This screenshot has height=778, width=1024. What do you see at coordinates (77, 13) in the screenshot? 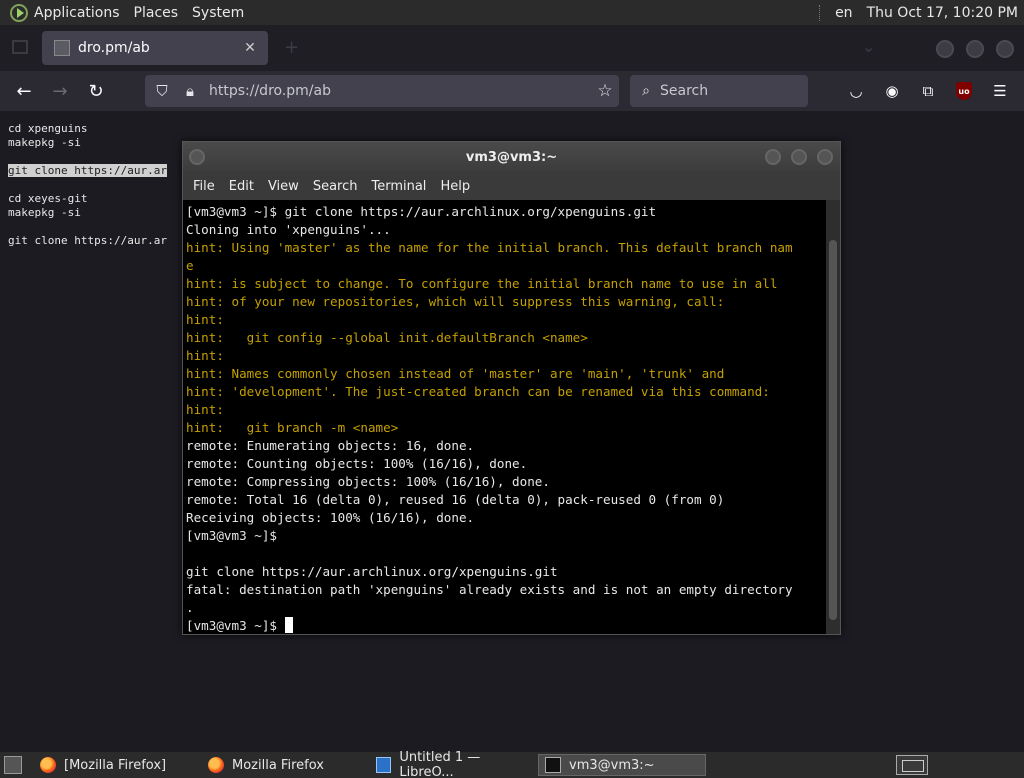
I see `menu-applications: Applications` at bounding box center [77, 13].